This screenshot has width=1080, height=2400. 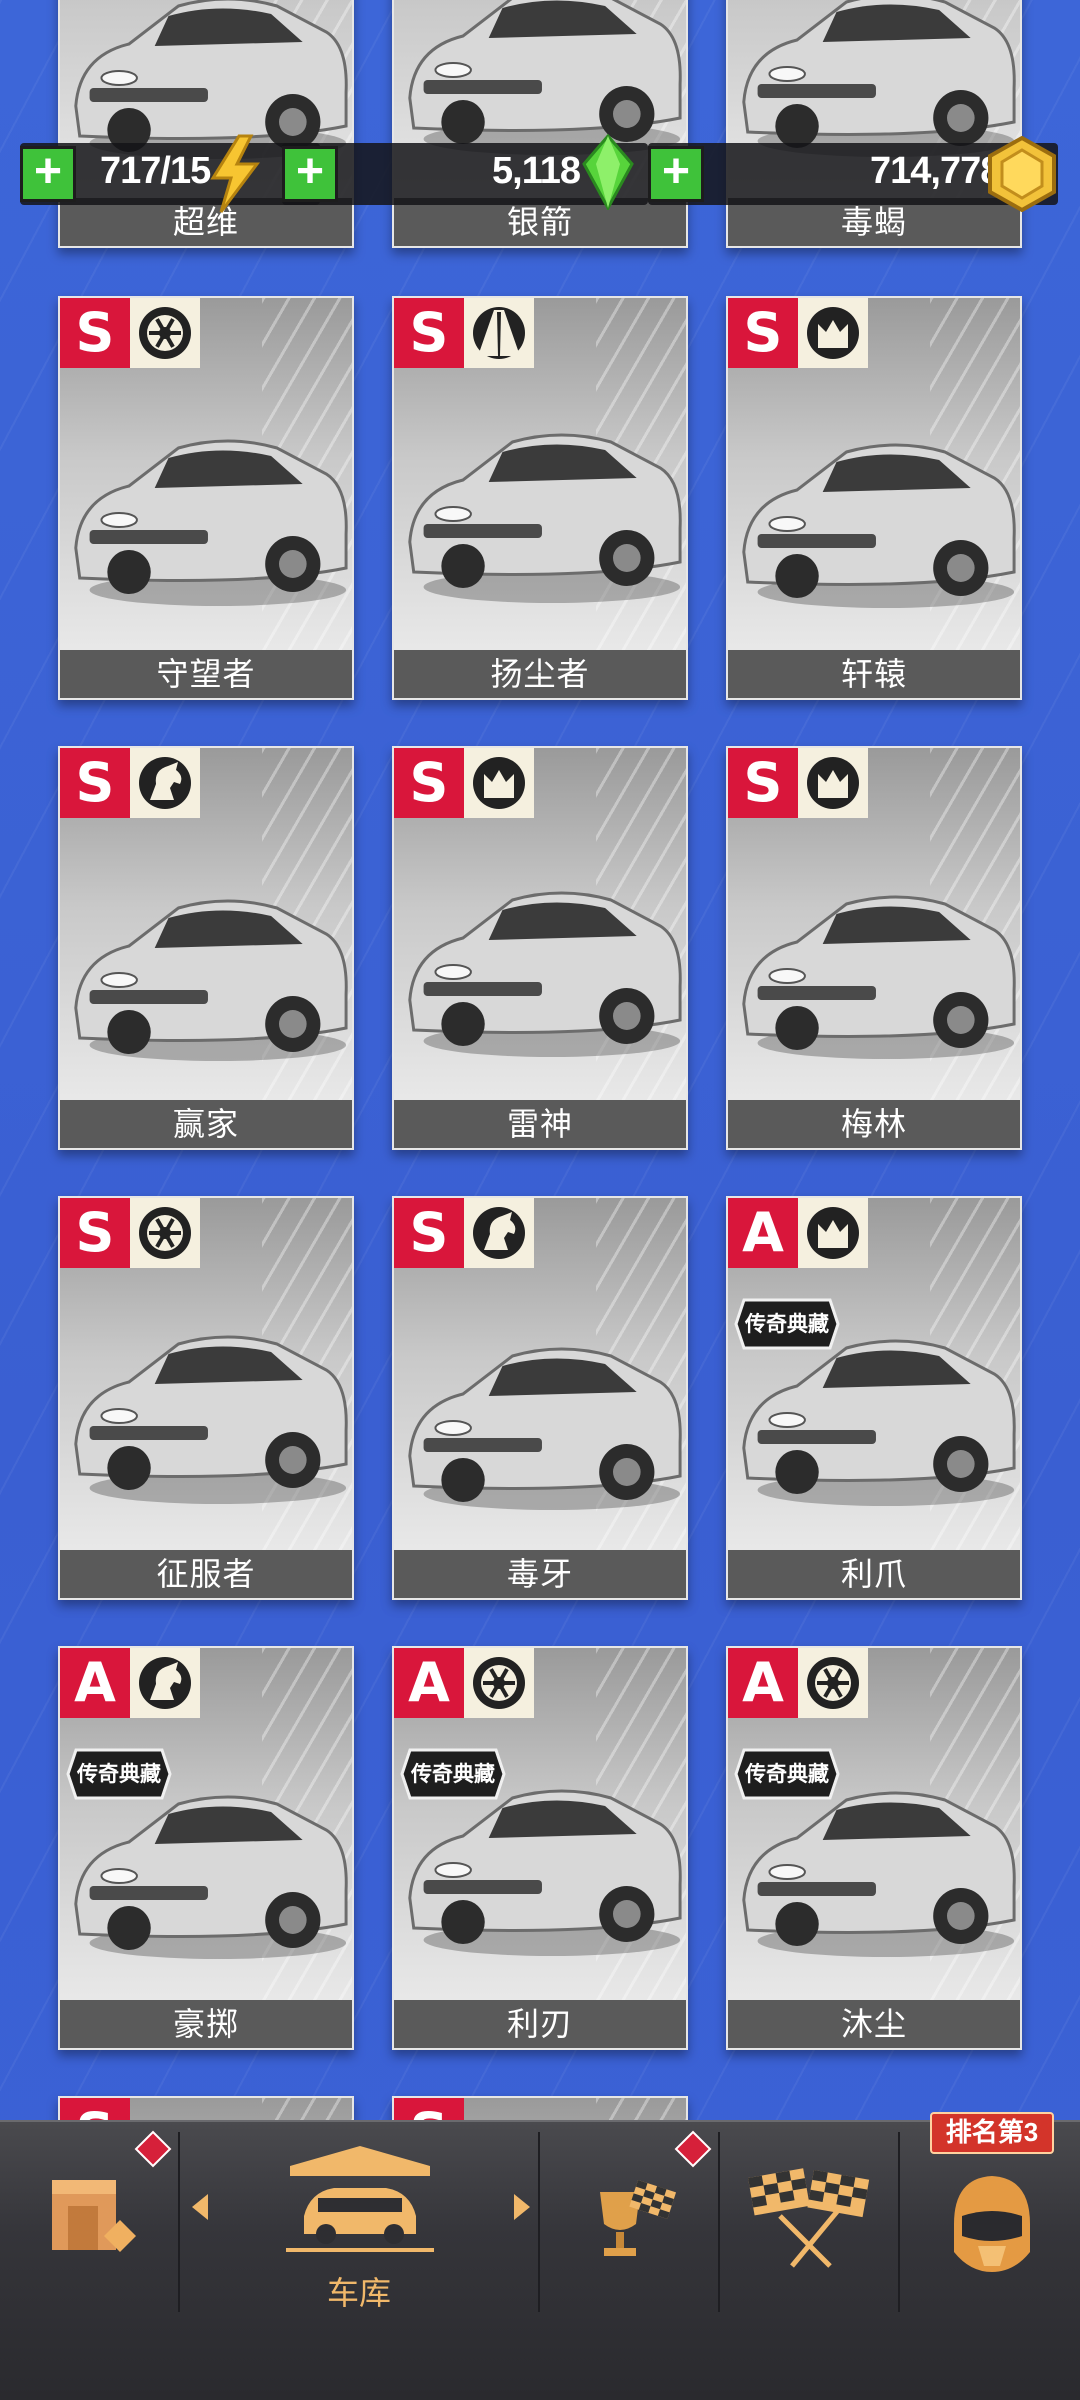 What do you see at coordinates (874, 674) in the screenshot?
I see `car-name: 轩辕` at bounding box center [874, 674].